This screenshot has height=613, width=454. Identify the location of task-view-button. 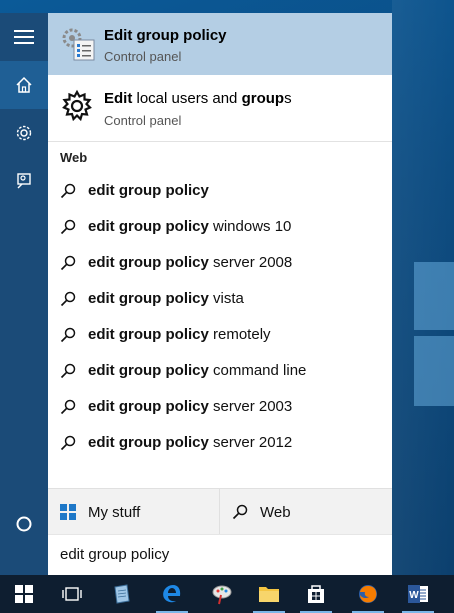
(72, 594).